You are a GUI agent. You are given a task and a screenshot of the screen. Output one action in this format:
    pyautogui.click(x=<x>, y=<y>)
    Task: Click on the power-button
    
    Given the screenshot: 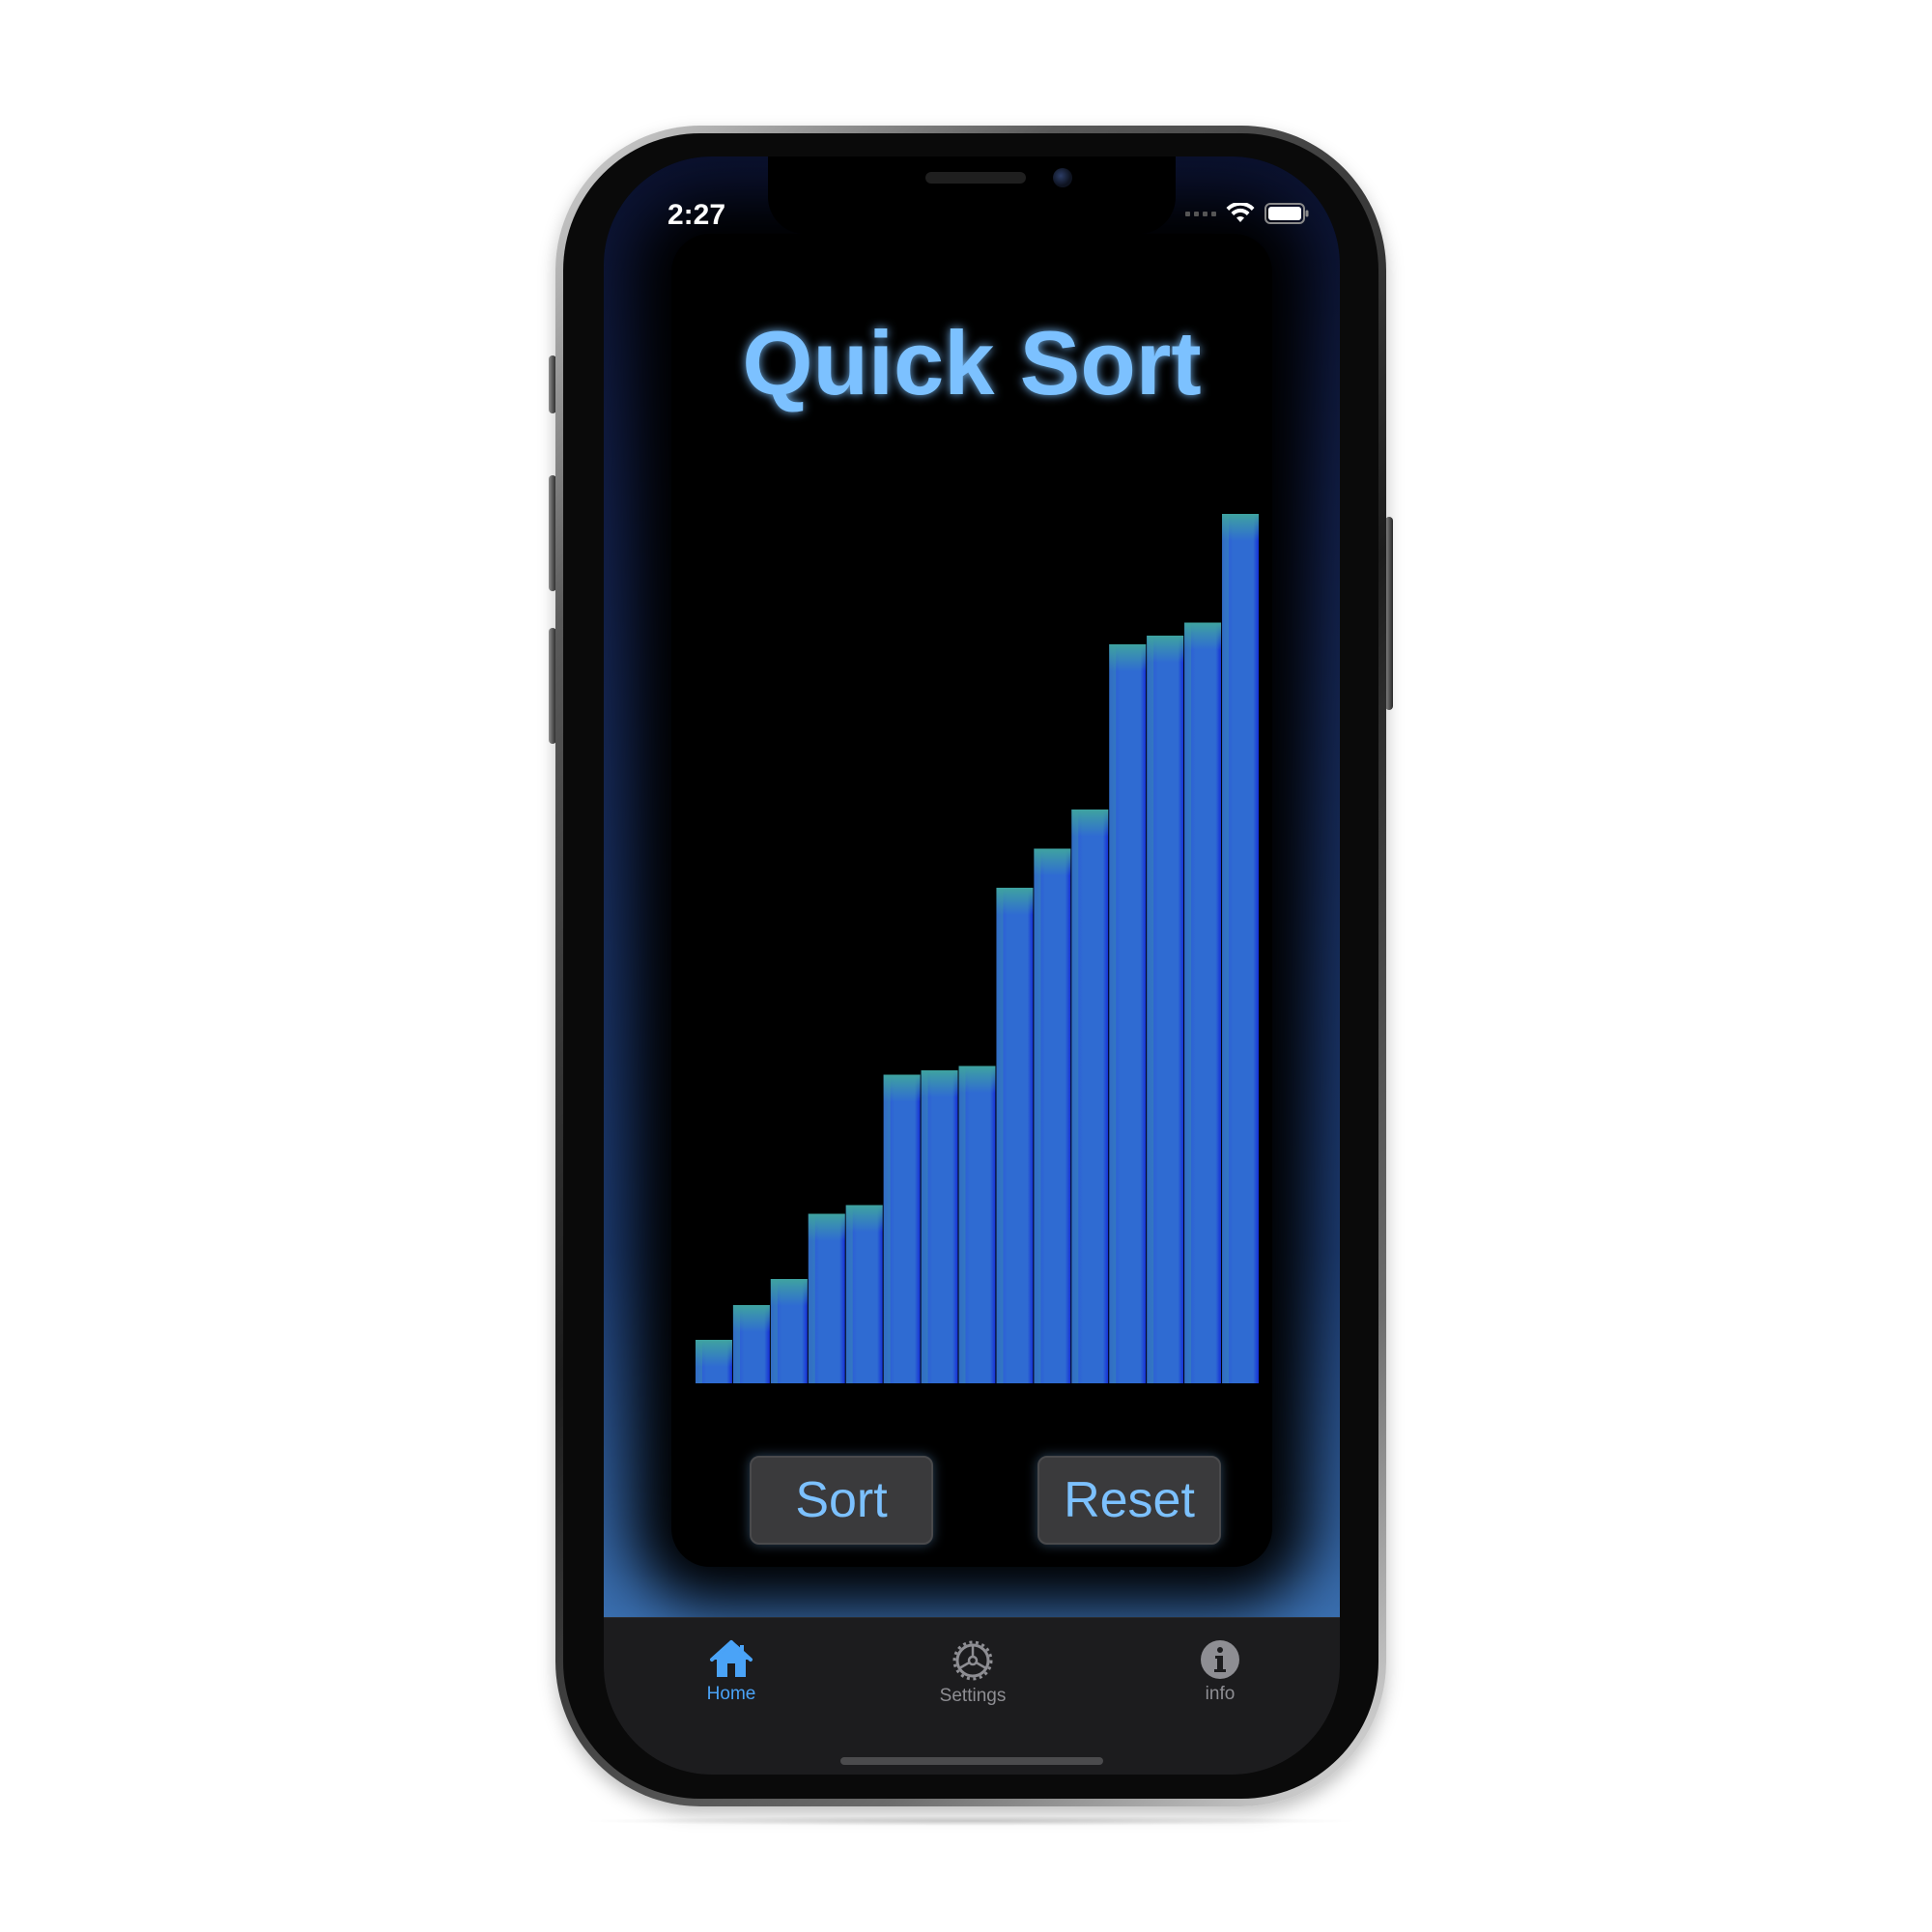 What is the action you would take?
    pyautogui.click(x=1389, y=613)
    